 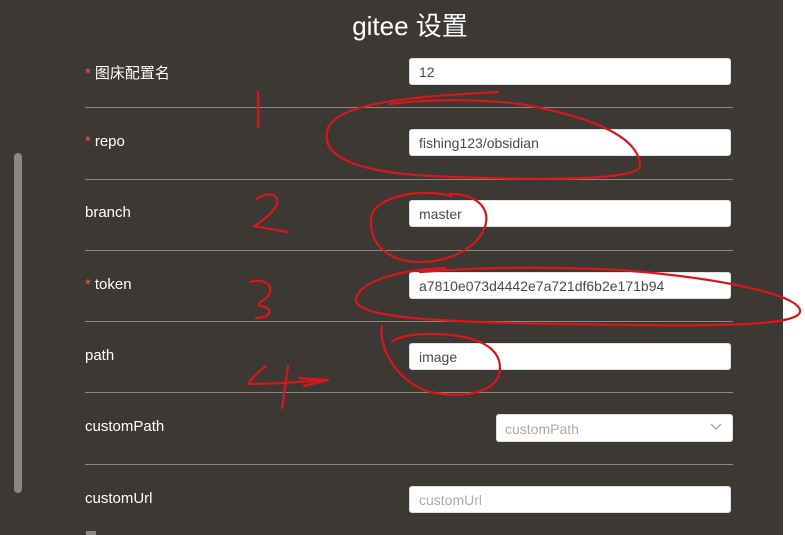 What do you see at coordinates (428, 227) in the screenshot?
I see `annotation-ellipse-branch` at bounding box center [428, 227].